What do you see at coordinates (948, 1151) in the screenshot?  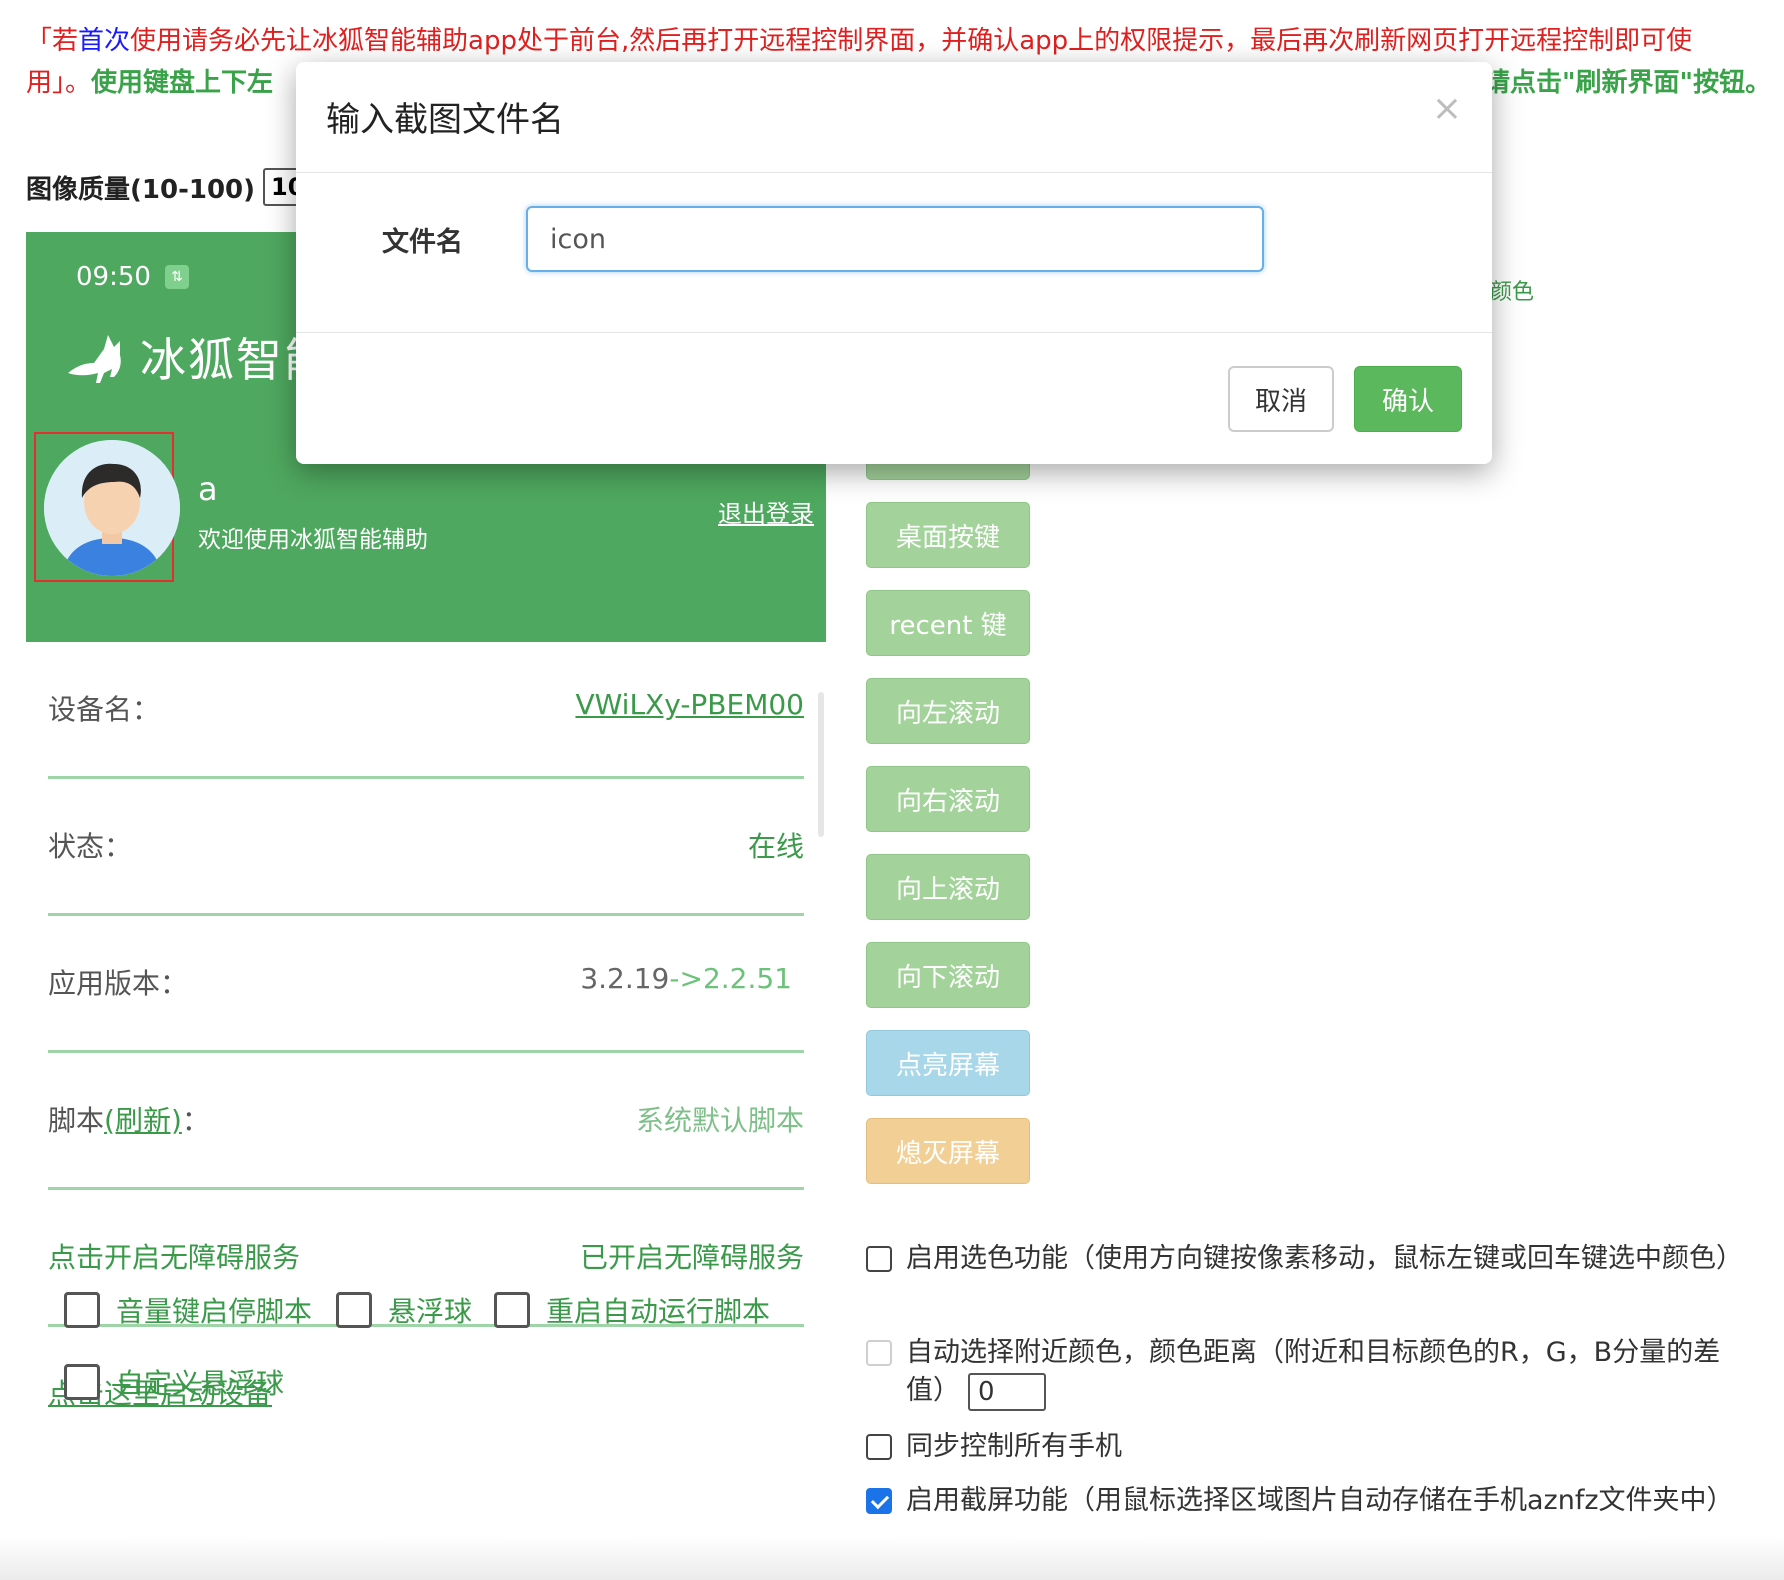 I see `screen-off-button: 熄灭屏幕` at bounding box center [948, 1151].